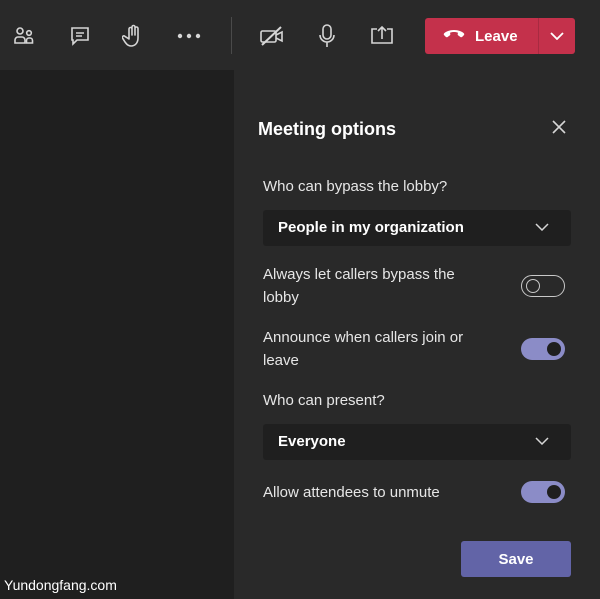 This screenshot has width=600, height=599. What do you see at coordinates (382, 36) in the screenshot?
I see `share-screen-icon` at bounding box center [382, 36].